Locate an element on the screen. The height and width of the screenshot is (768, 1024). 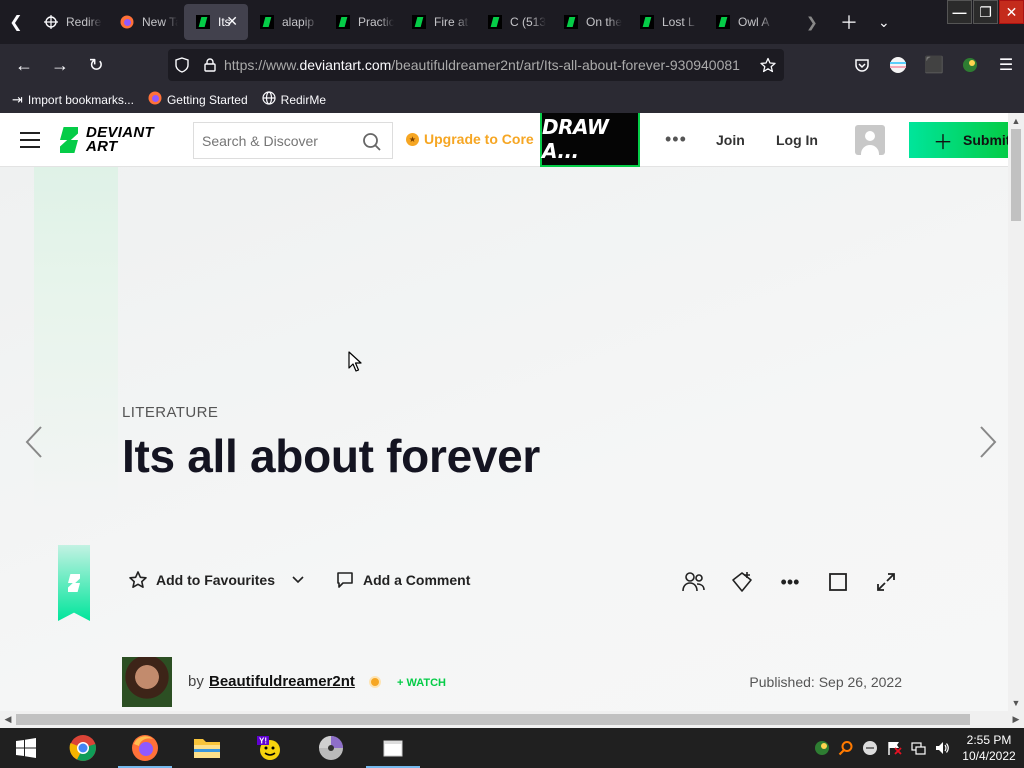
add-to-favourites-button: Add to Favourites is located at coordinates (201, 580).